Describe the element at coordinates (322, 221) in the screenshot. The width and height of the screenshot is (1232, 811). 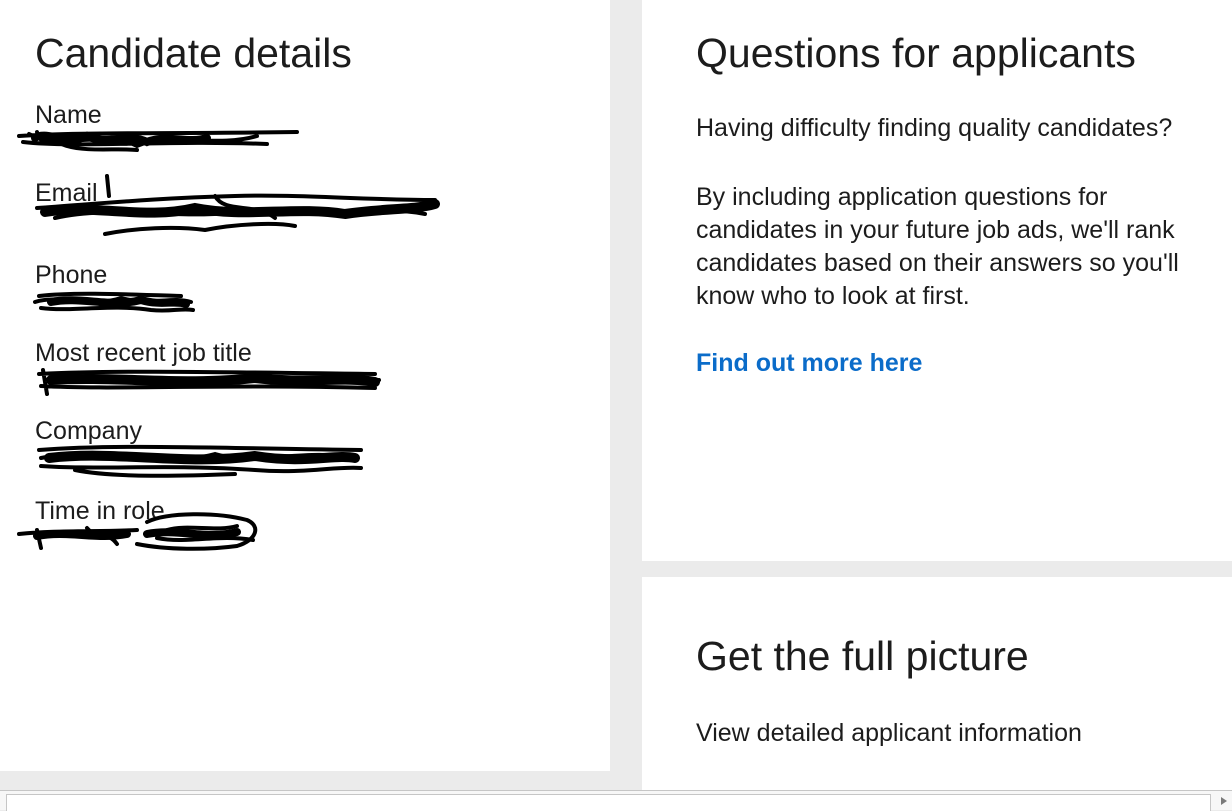
I see `email-value` at that location.